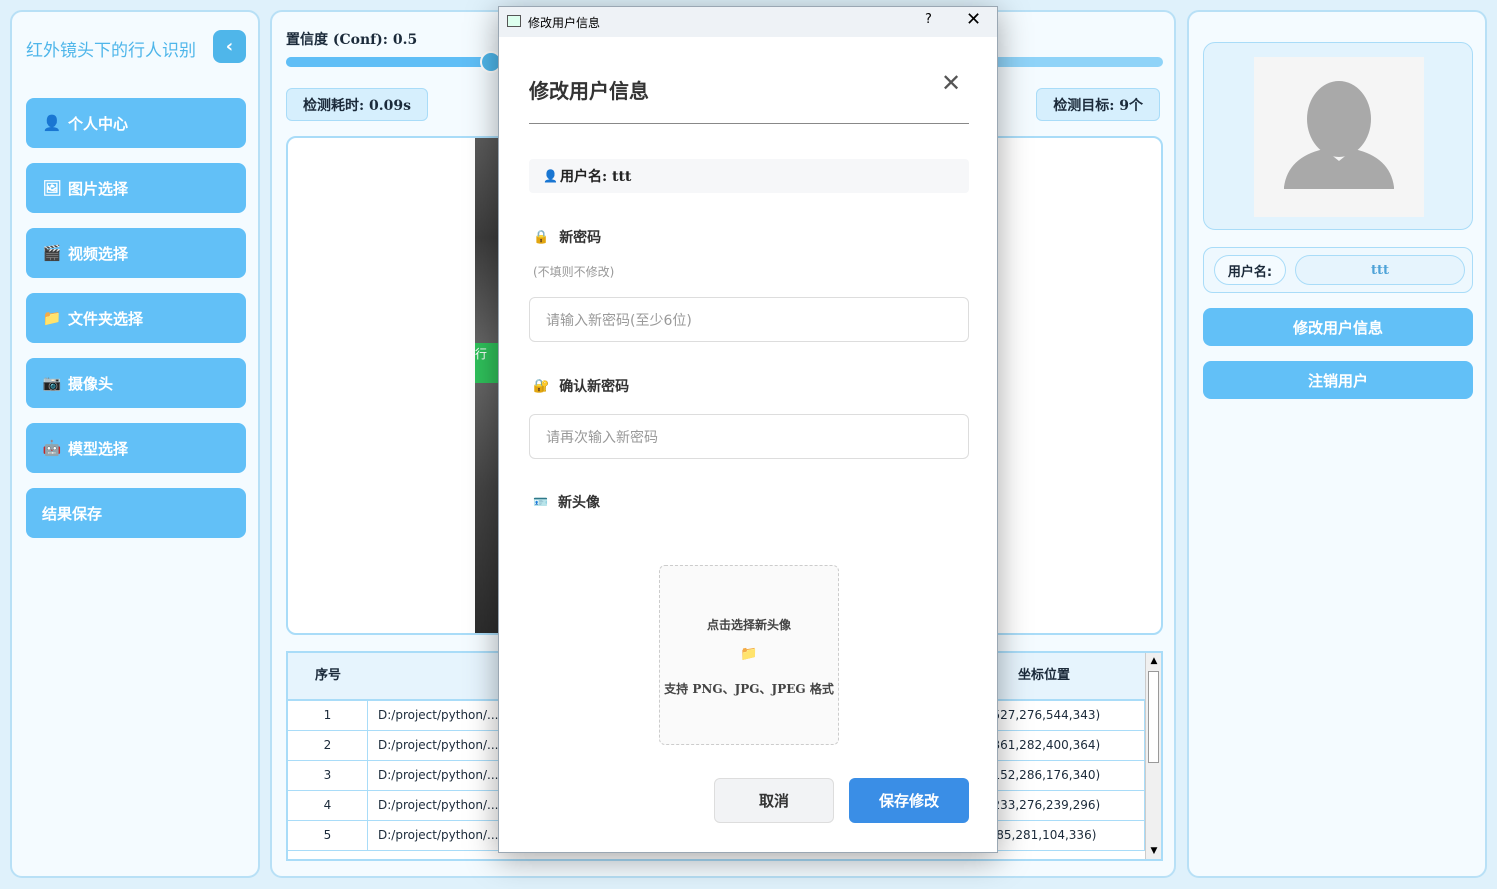  I want to click on help-icon: ?, so click(928, 19).